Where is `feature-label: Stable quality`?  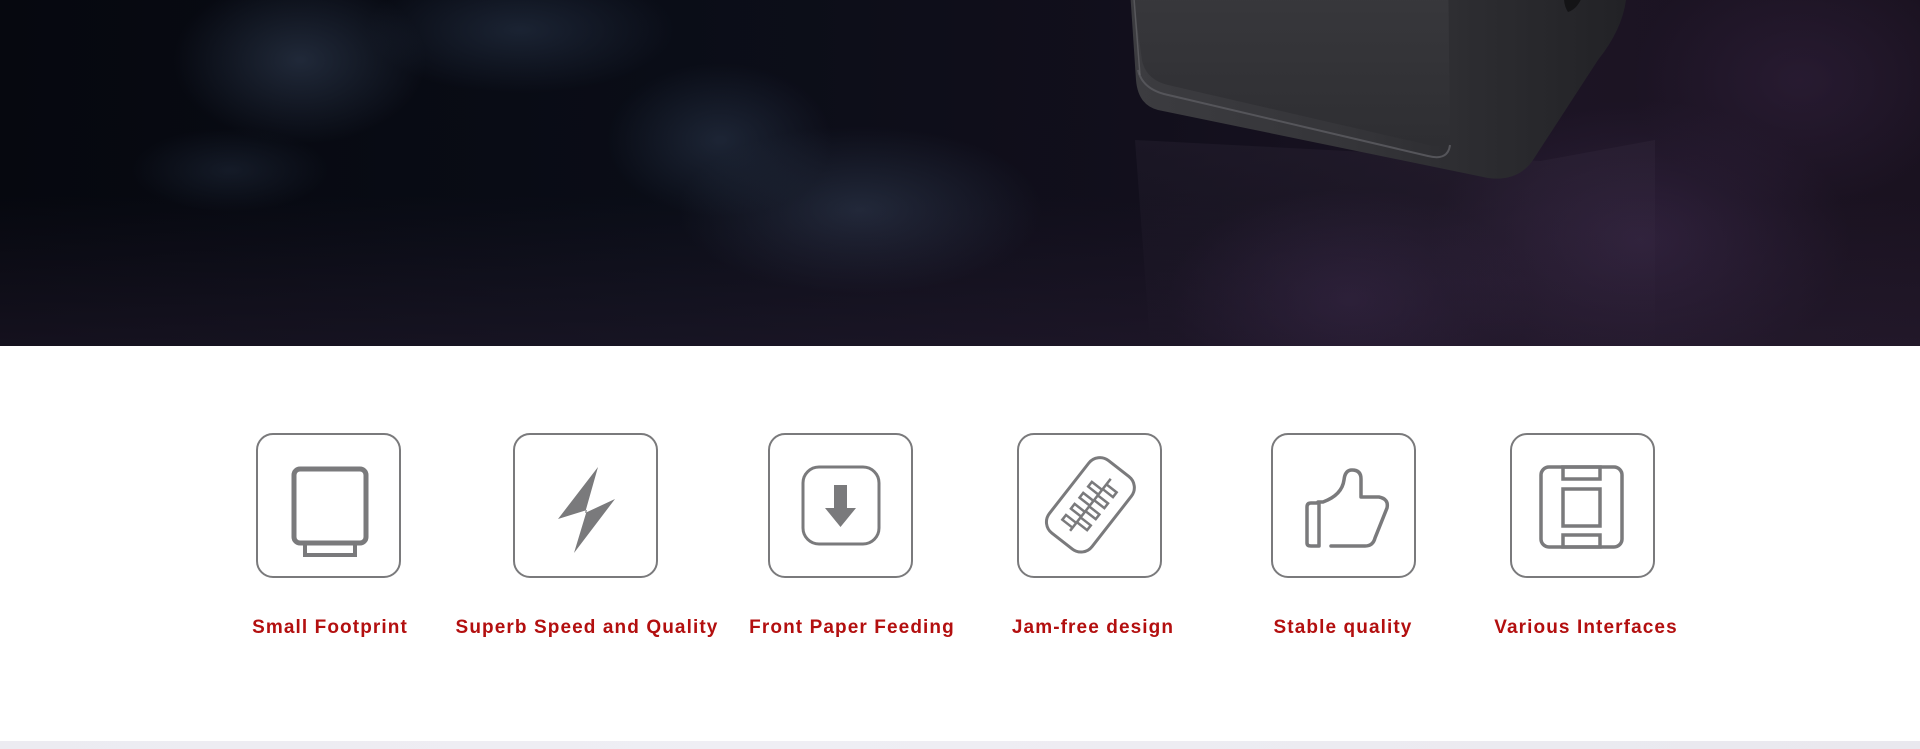 feature-label: Stable quality is located at coordinates (1343, 627).